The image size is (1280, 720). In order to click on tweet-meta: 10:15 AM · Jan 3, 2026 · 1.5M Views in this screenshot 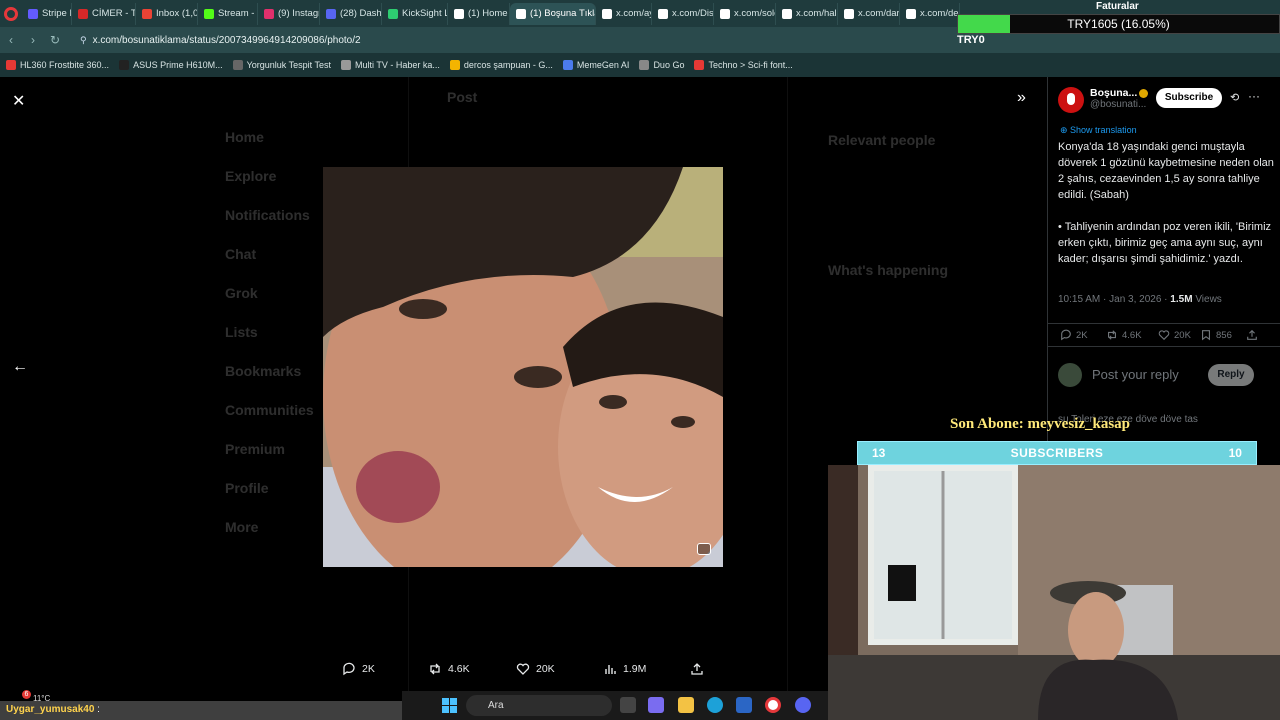, I will do `click(1140, 299)`.